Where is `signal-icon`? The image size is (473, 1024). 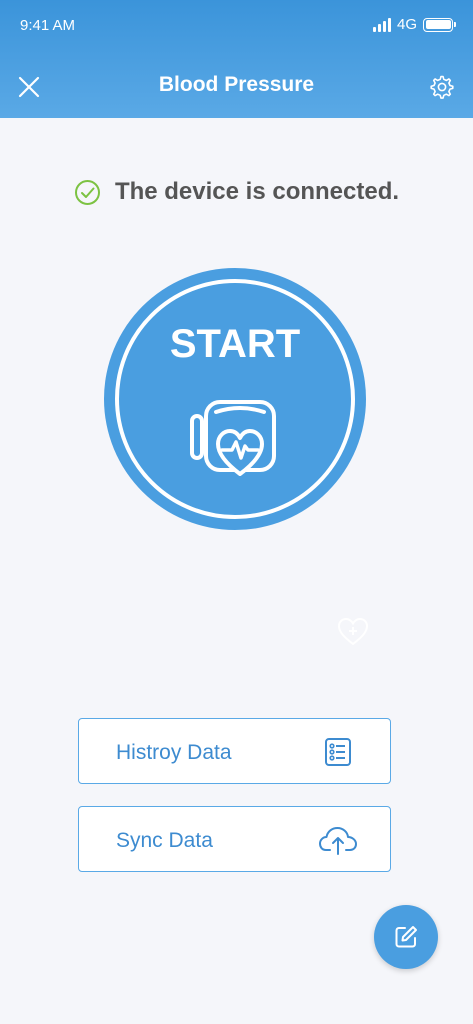 signal-icon is located at coordinates (381, 24).